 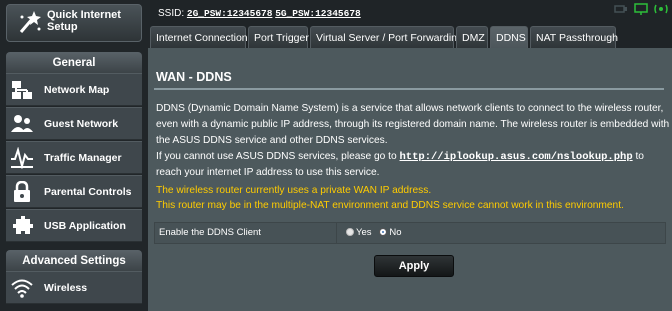 I want to click on guest-network-icon, so click(x=22, y=123).